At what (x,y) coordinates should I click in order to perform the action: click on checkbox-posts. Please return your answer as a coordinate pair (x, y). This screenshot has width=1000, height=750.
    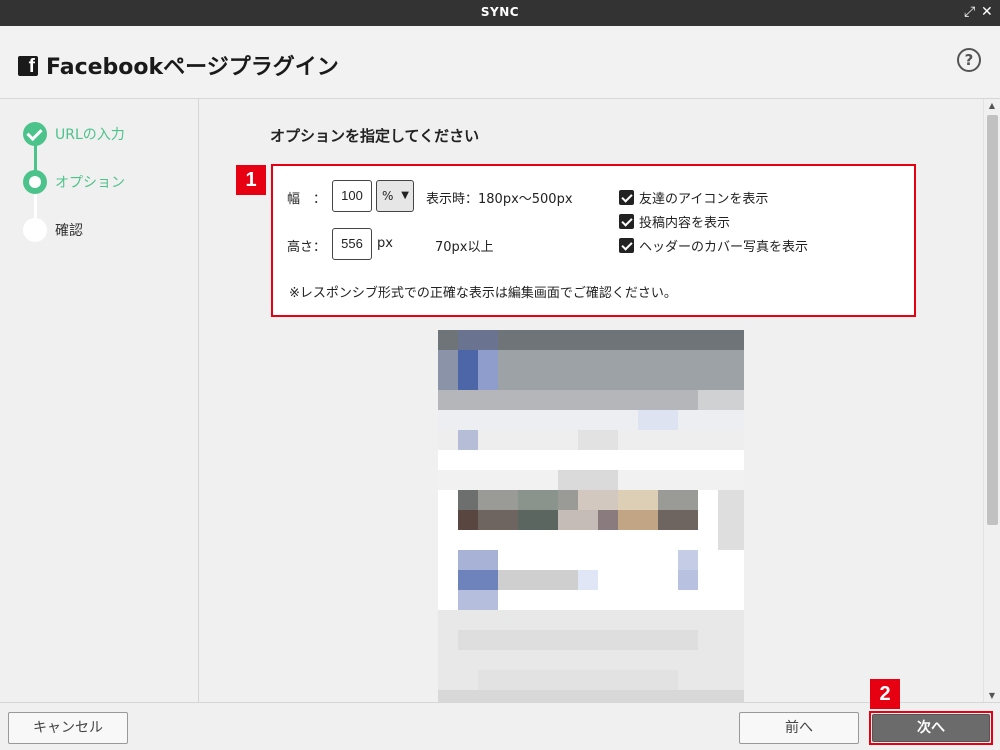
    Looking at the image, I should click on (626, 221).